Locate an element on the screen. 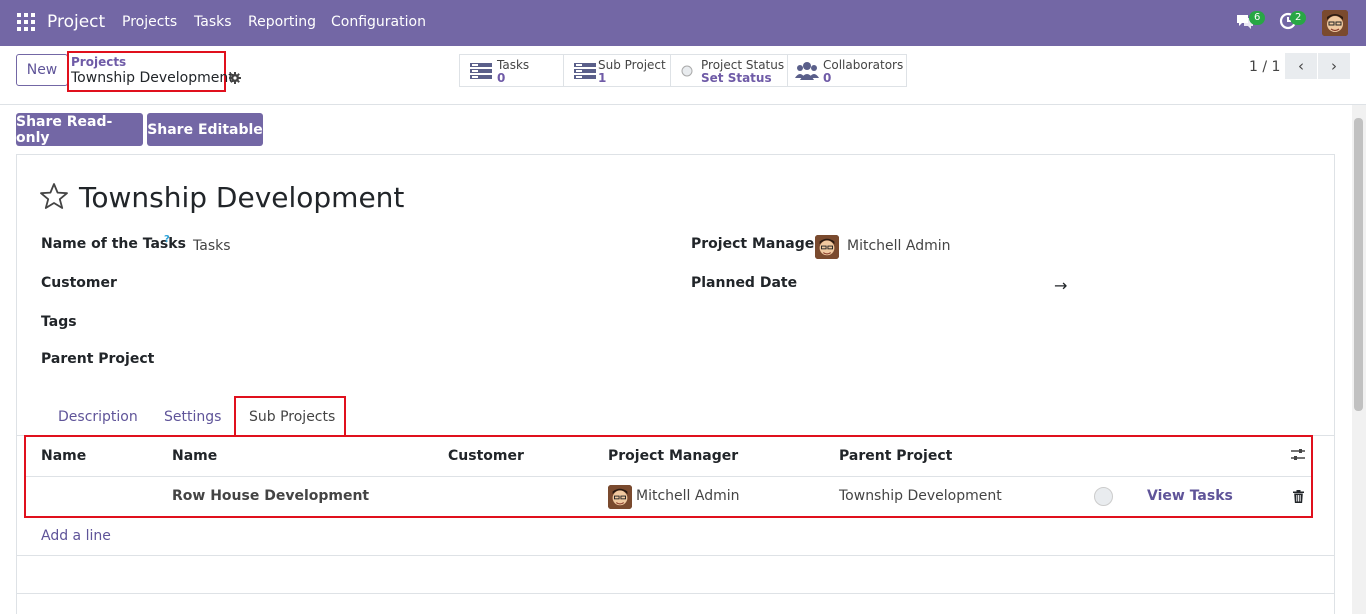 This screenshot has height=614, width=1366. app-name: Project is located at coordinates (76, 22).